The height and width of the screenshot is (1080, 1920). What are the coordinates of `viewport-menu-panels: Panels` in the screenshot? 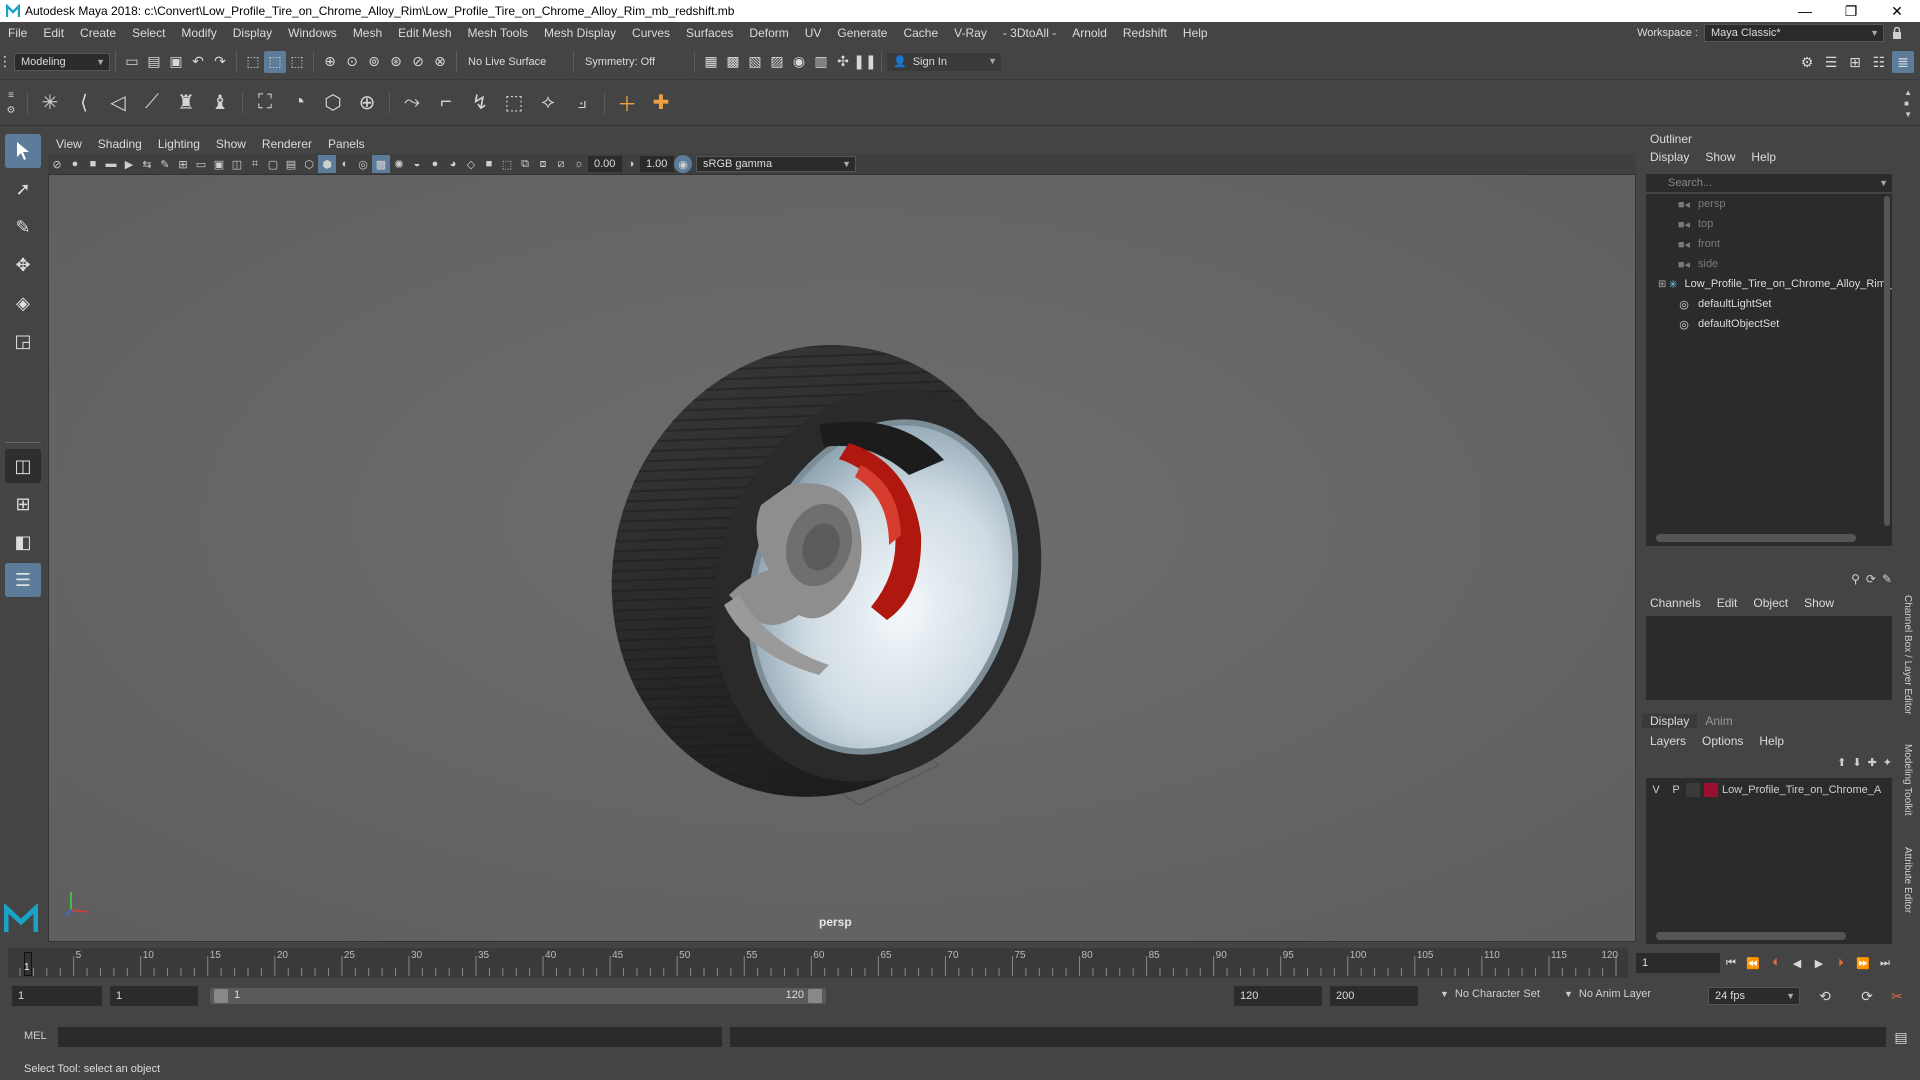 It's located at (346, 144).